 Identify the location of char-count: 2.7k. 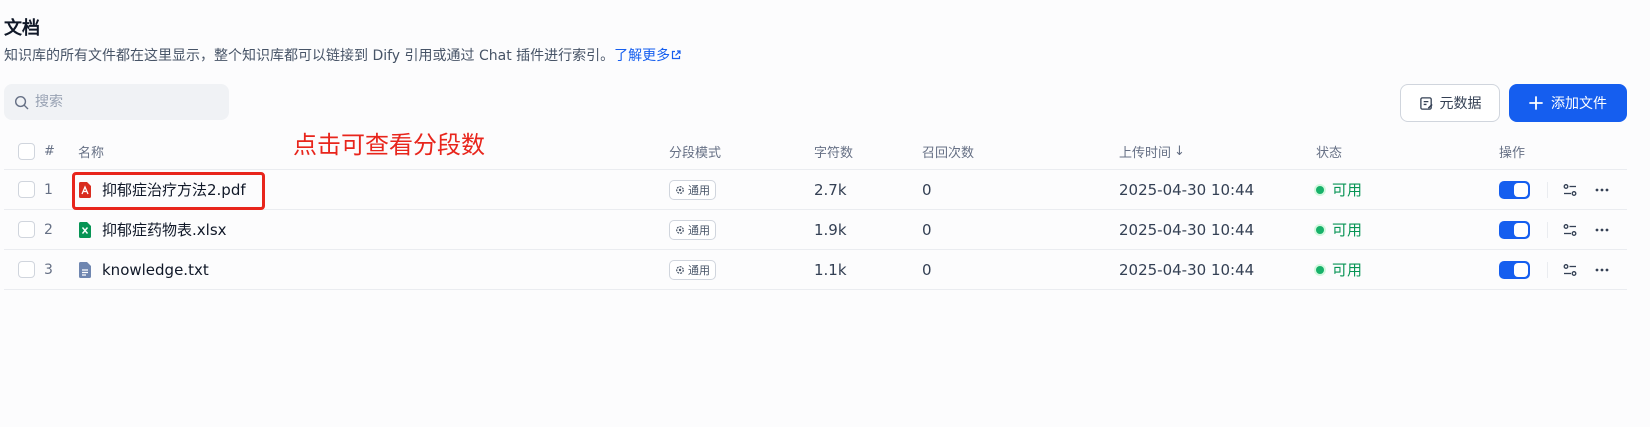
(830, 189).